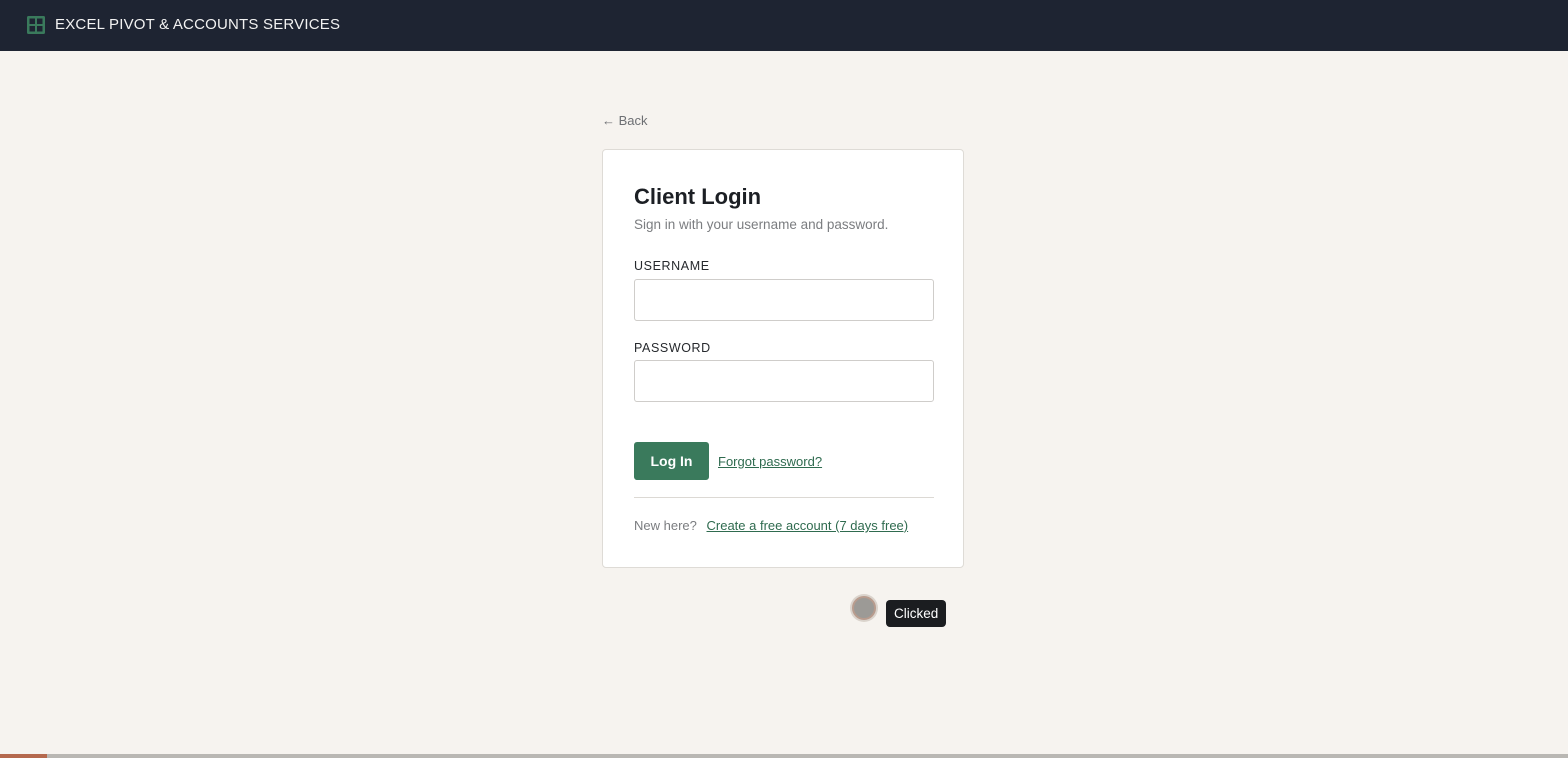  I want to click on new-here-text: New here?, so click(665, 525).